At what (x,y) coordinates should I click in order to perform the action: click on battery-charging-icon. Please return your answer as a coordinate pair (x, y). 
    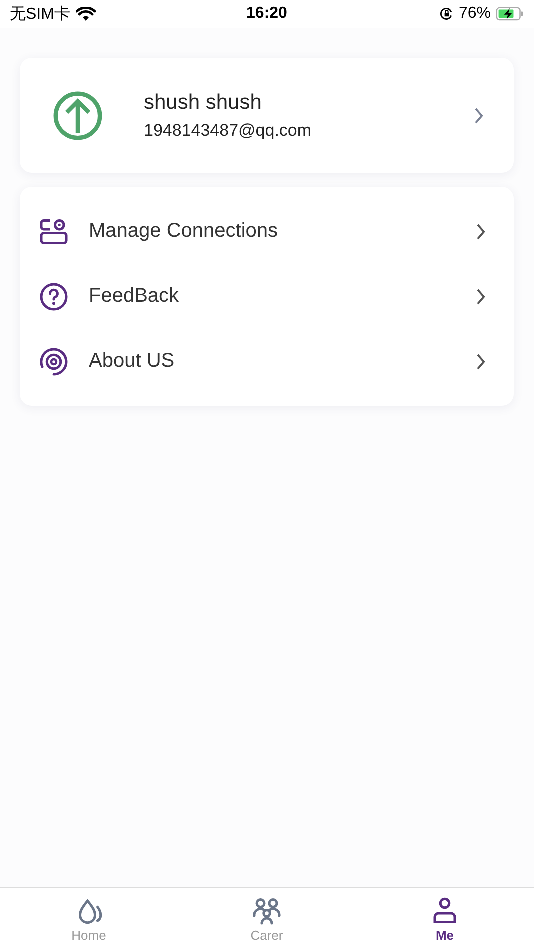
    Looking at the image, I should click on (510, 14).